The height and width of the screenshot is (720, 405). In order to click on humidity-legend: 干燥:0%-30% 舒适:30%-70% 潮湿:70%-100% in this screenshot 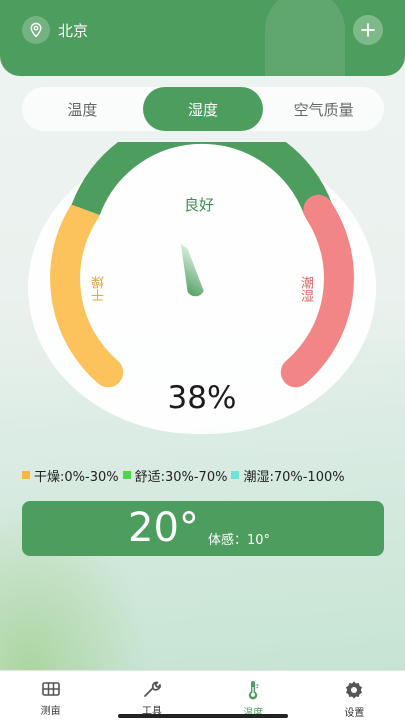, I will do `click(207, 475)`.